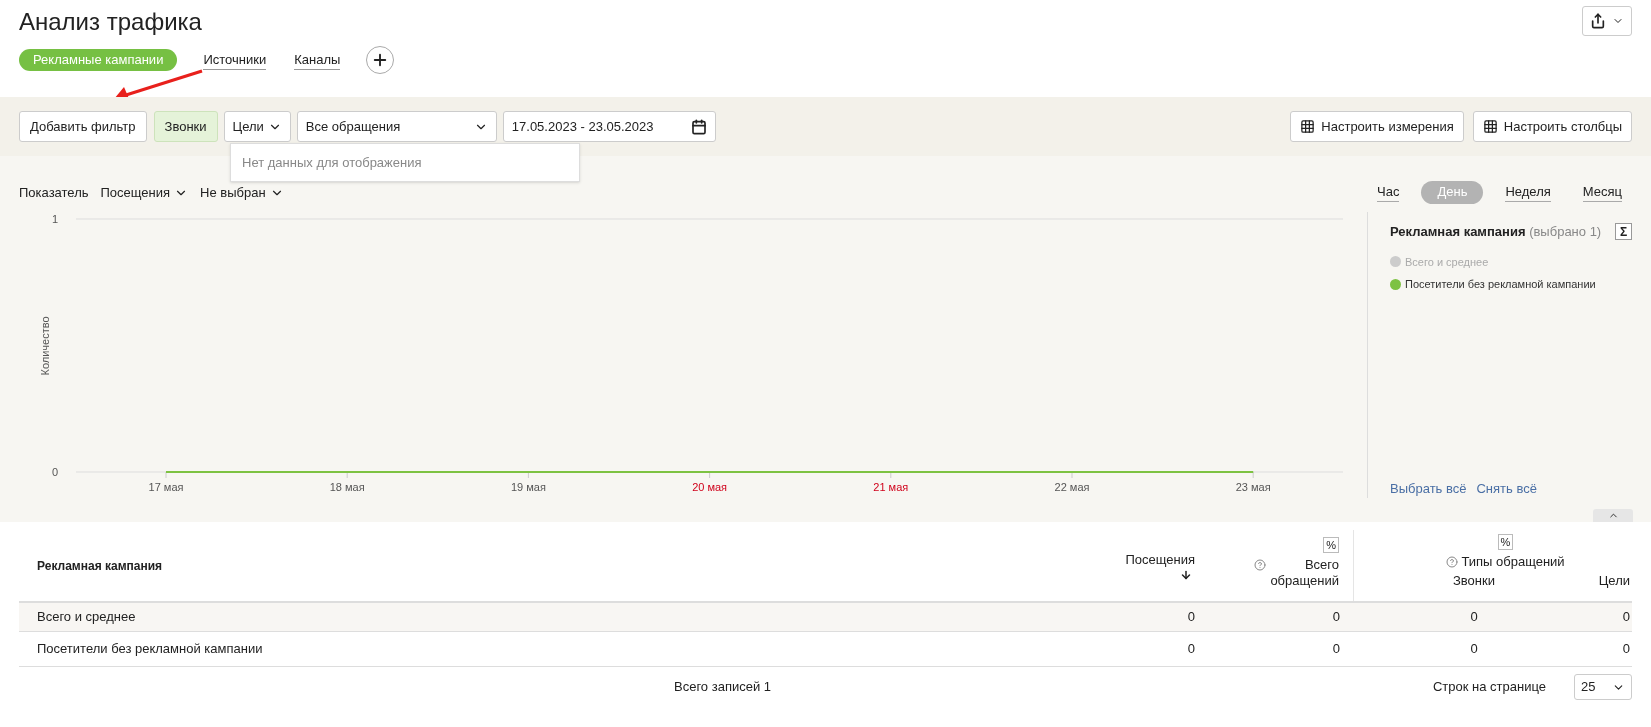 Image resolution: width=1651 pixels, height=727 pixels. I want to click on column-header: Звонки, so click(1474, 581).